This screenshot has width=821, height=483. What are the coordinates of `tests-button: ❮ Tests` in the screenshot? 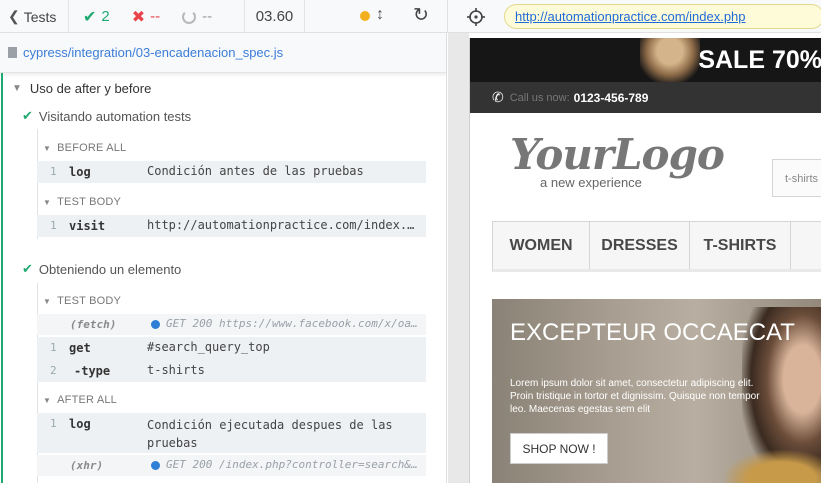 It's located at (34, 16).